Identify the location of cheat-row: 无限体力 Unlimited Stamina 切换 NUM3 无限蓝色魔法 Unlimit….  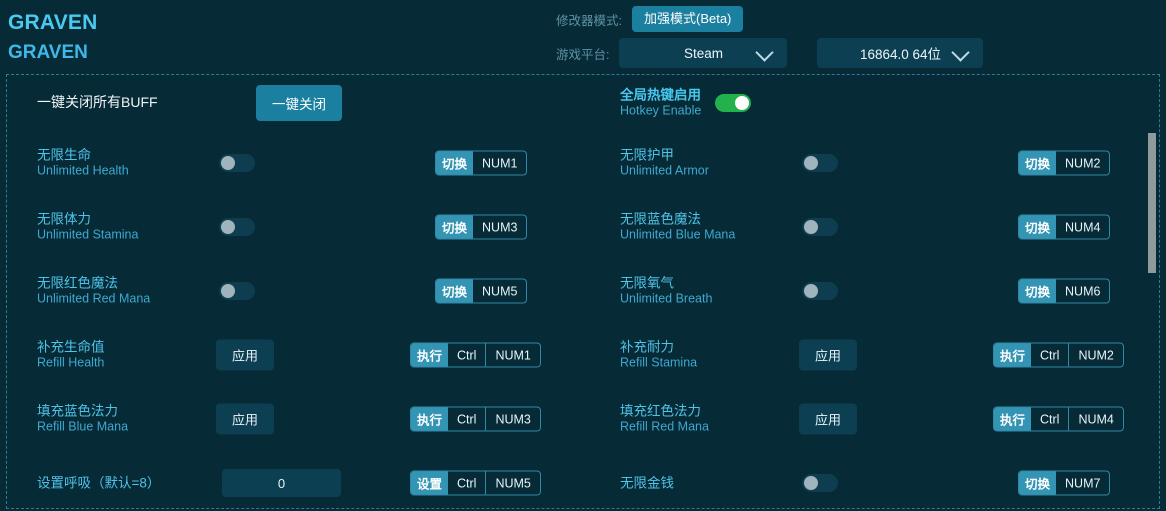
(583, 227).